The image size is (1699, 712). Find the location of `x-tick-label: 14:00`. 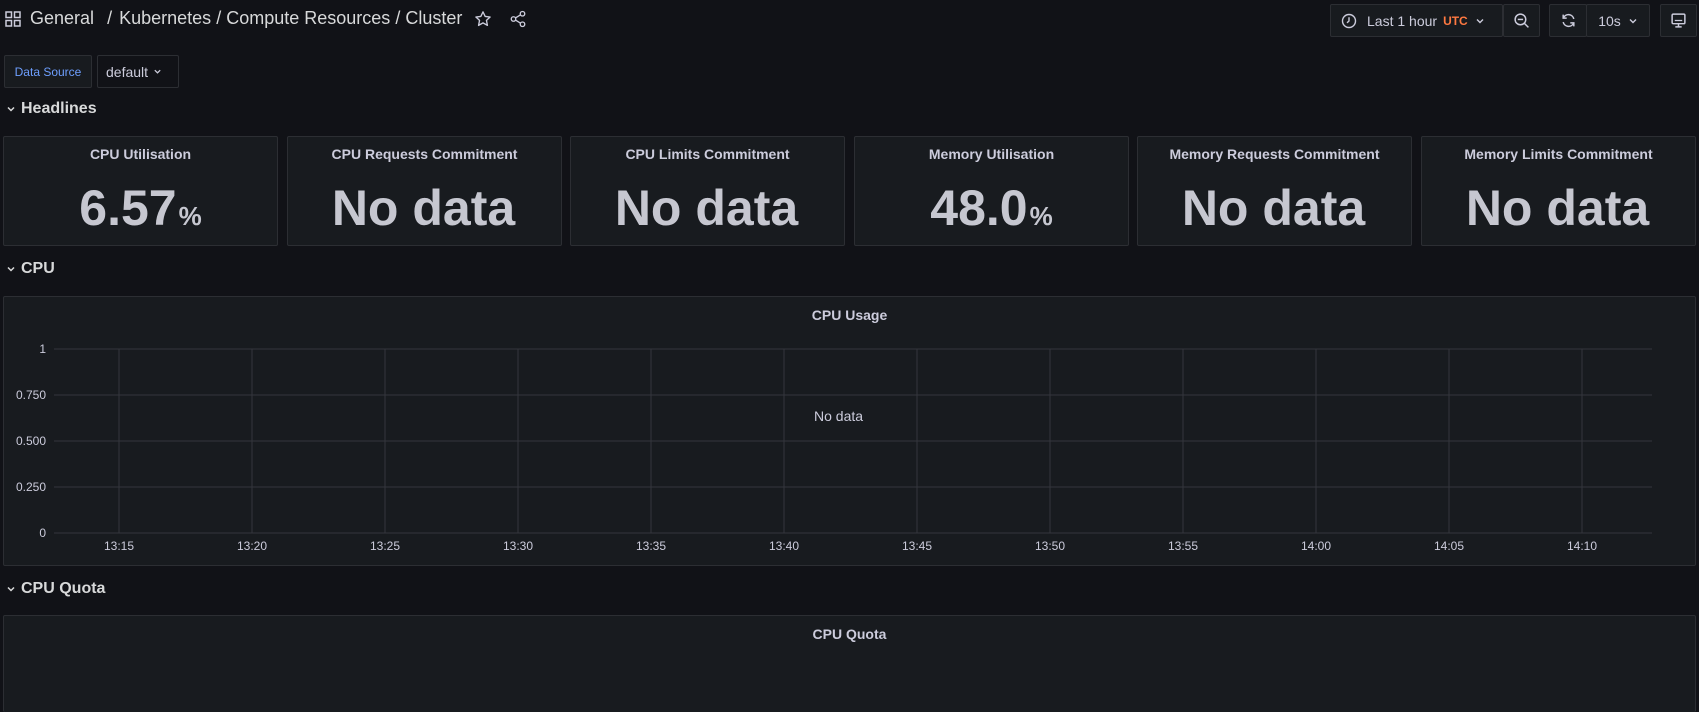

x-tick-label: 14:00 is located at coordinates (1316, 546).